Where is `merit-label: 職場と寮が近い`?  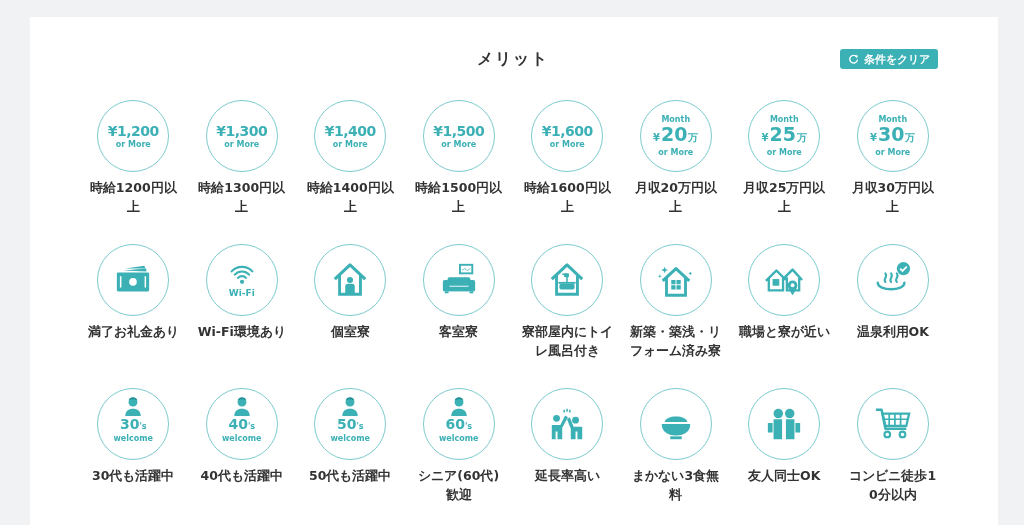
merit-label: 職場と寮が近い is located at coordinates (784, 332).